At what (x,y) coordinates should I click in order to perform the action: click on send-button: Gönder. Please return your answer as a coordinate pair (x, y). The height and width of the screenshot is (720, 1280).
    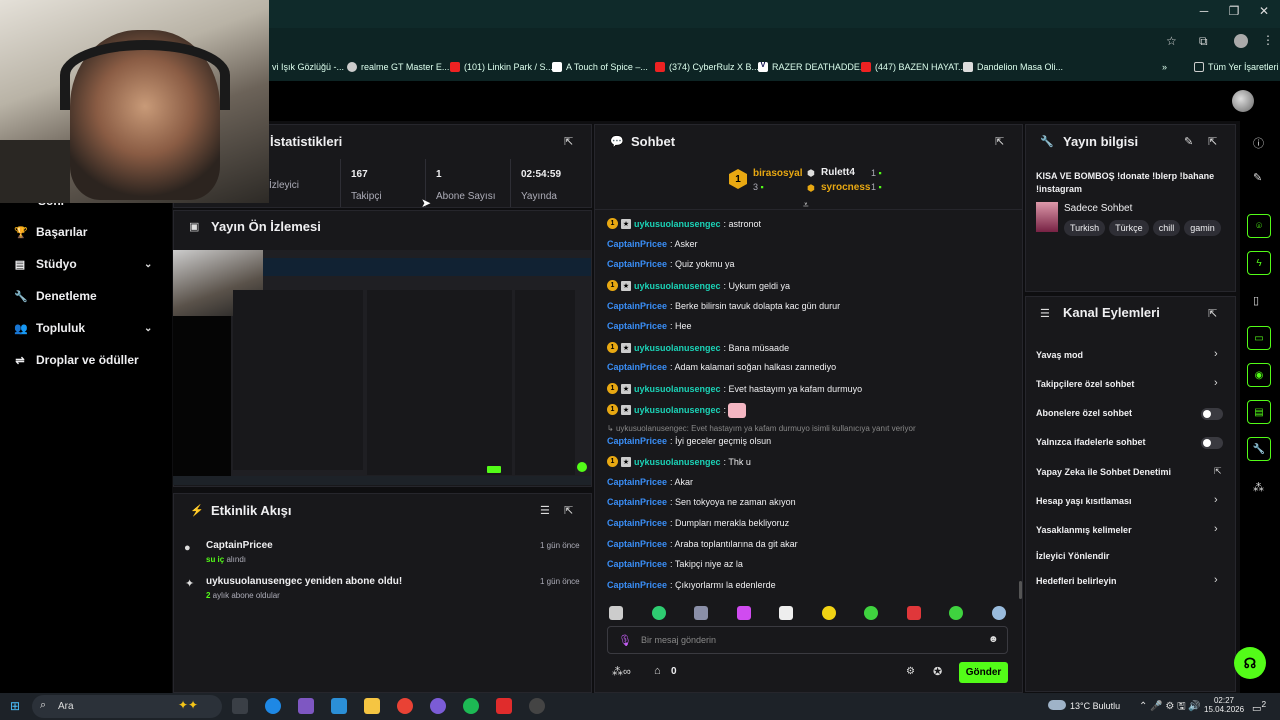
    Looking at the image, I should click on (983, 672).